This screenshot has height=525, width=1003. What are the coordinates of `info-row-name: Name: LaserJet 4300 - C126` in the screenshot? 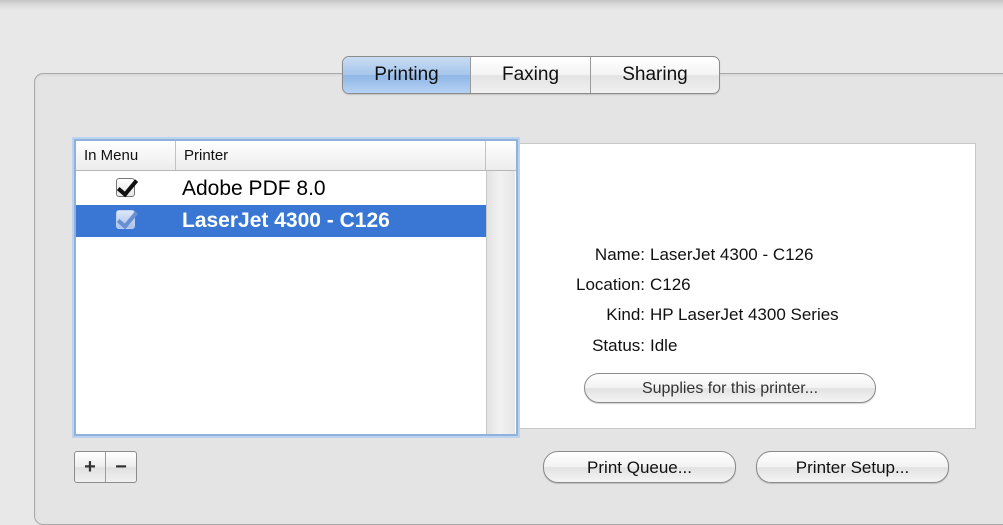 It's located at (746, 255).